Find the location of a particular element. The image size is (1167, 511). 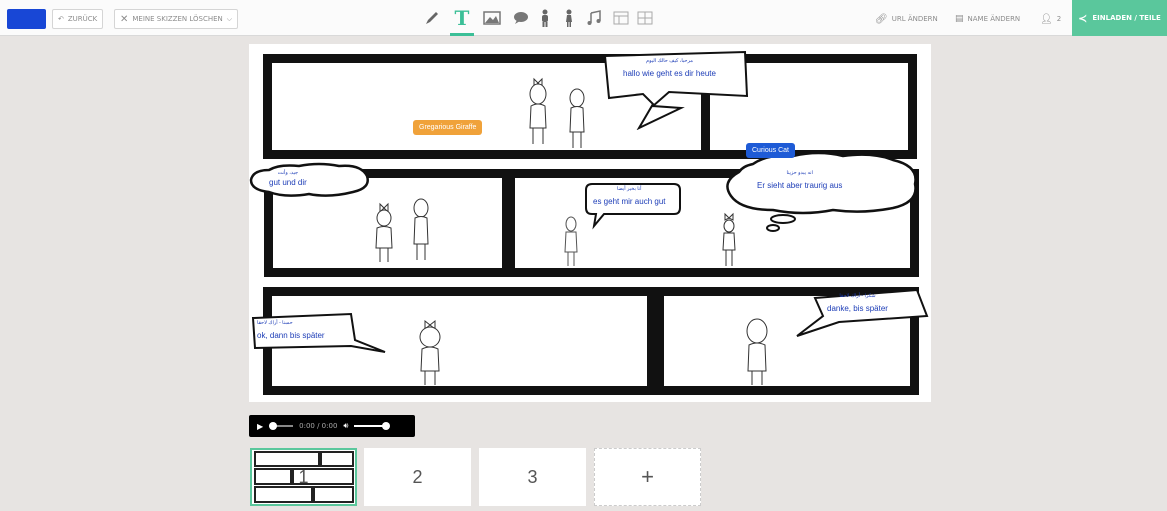

user-count: 👤︎ 2 is located at coordinates (1050, 19).